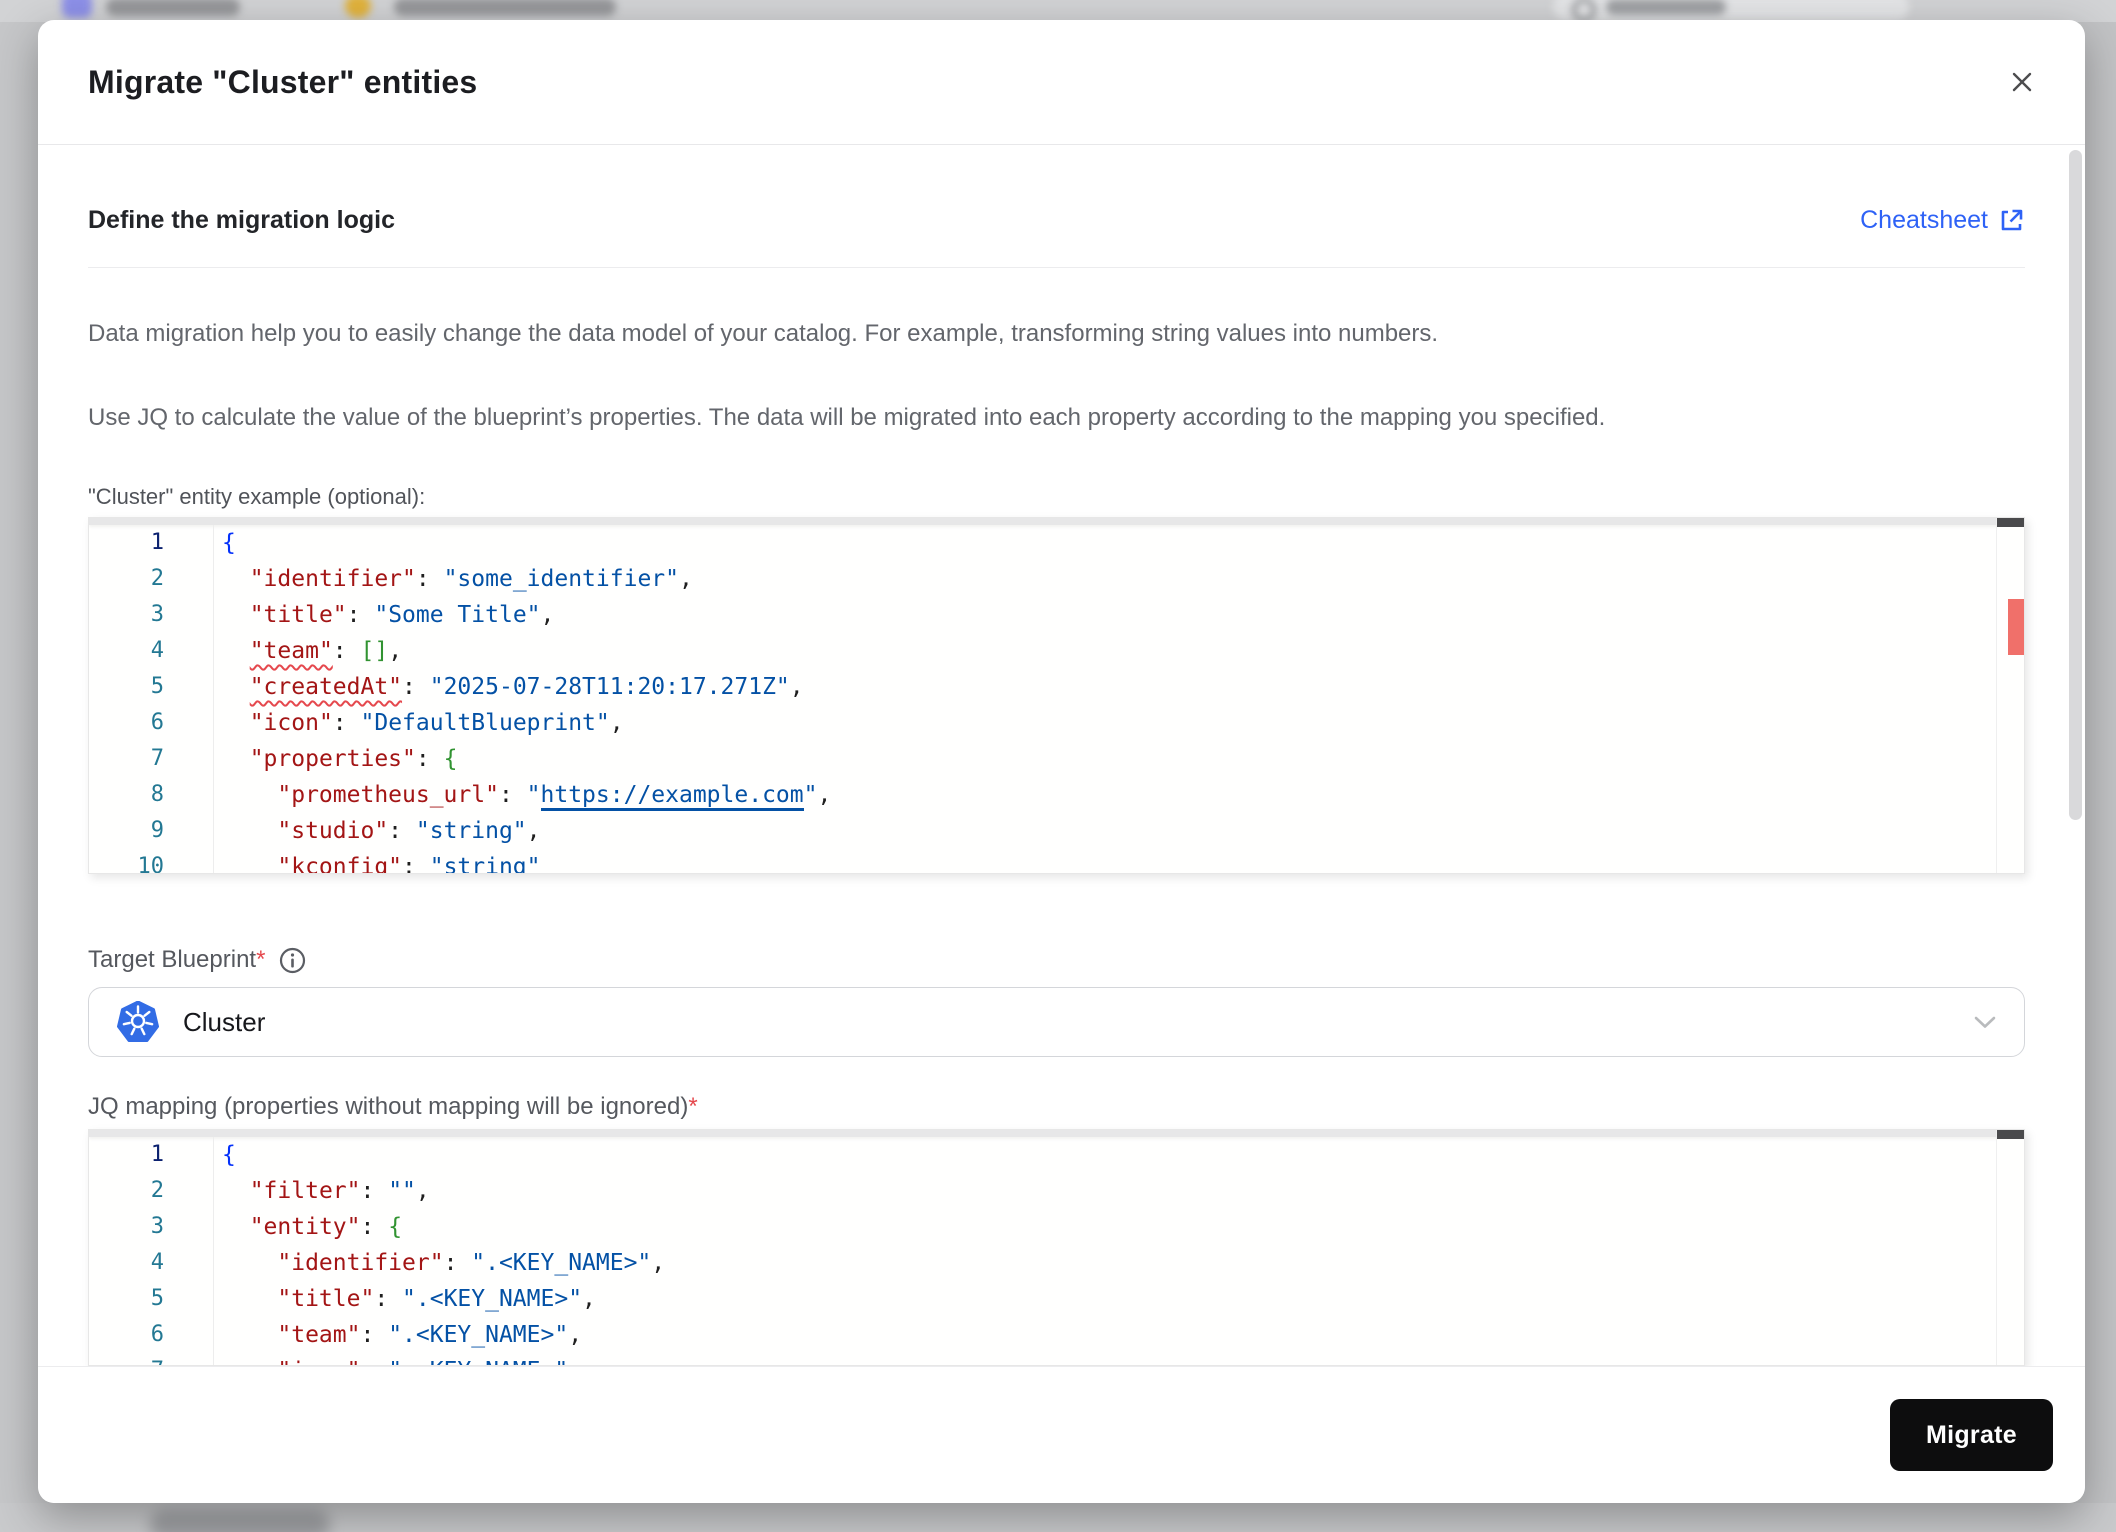  What do you see at coordinates (339, 1191) in the screenshot?
I see `code-text: "filter": "",` at bounding box center [339, 1191].